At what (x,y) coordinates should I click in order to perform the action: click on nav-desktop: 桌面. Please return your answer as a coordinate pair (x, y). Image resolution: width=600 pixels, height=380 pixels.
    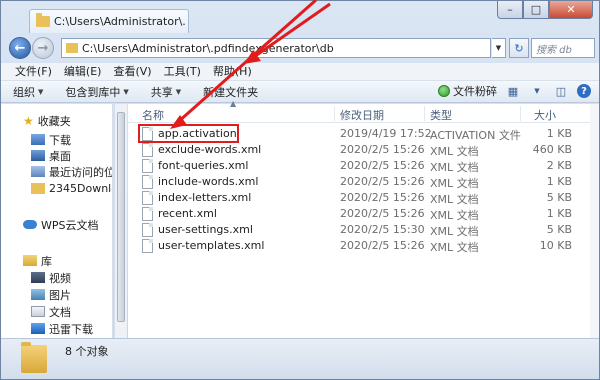
    Looking at the image, I should click on (51, 155).